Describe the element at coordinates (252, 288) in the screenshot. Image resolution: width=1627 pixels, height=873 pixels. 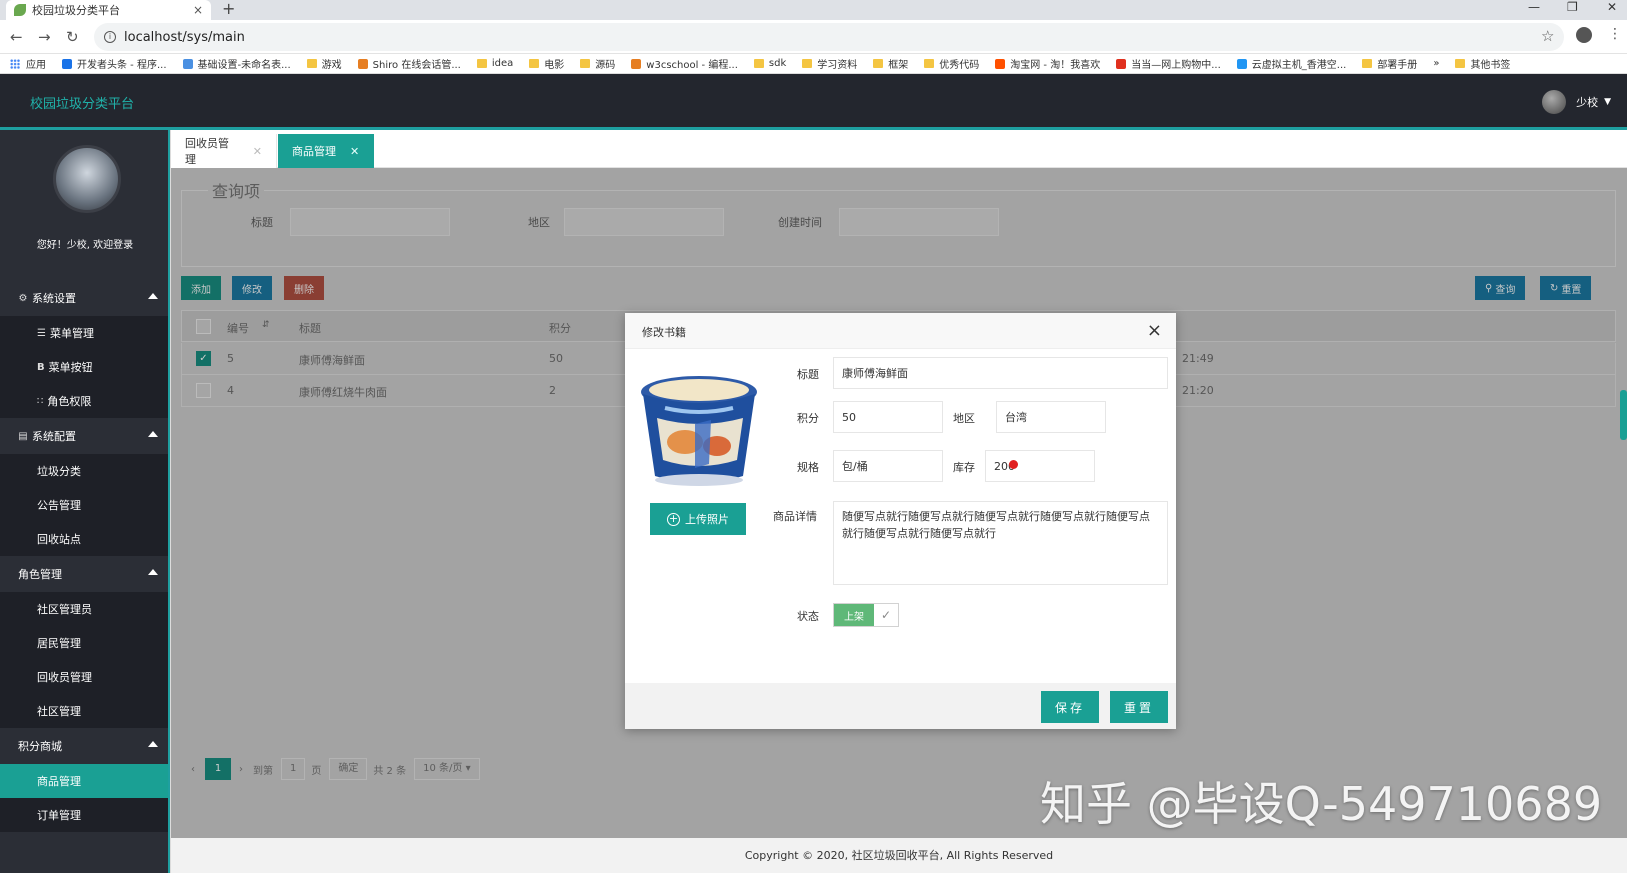
I see `edit-button: 修改` at that location.